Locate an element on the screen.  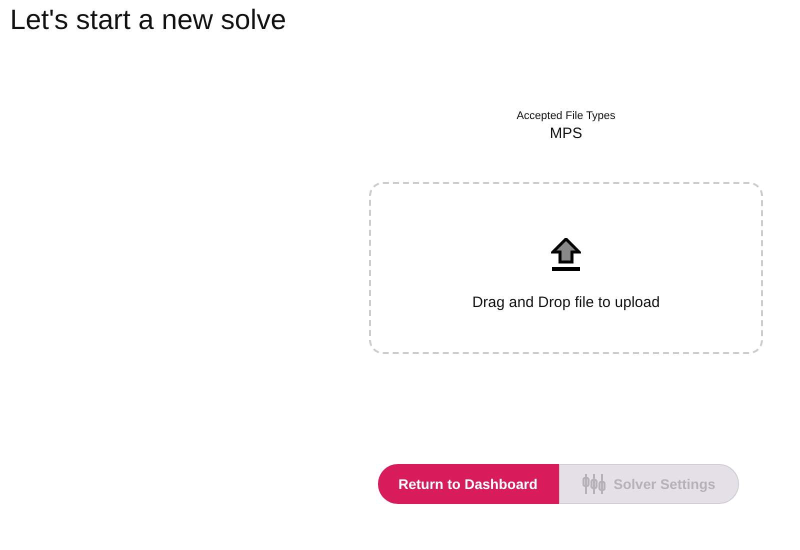
accepted-types-label: Accepted File Types is located at coordinates (566, 116).